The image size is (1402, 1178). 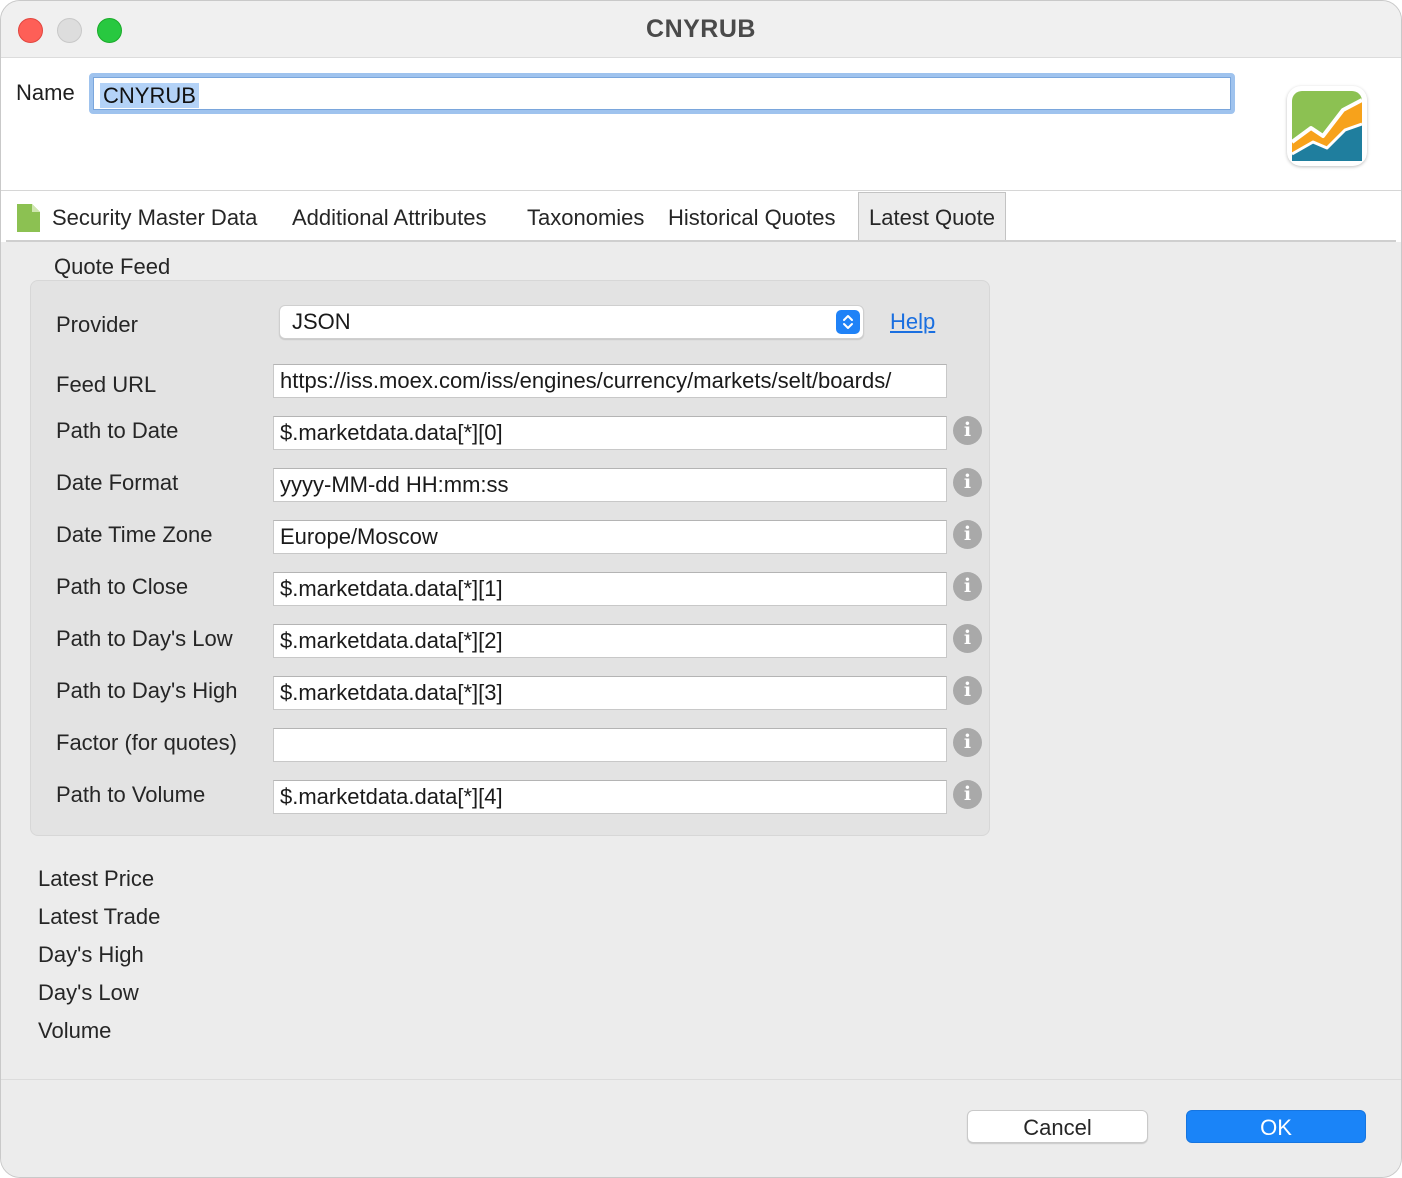 What do you see at coordinates (1057, 1126) in the screenshot?
I see `cancel-button: Cancel` at bounding box center [1057, 1126].